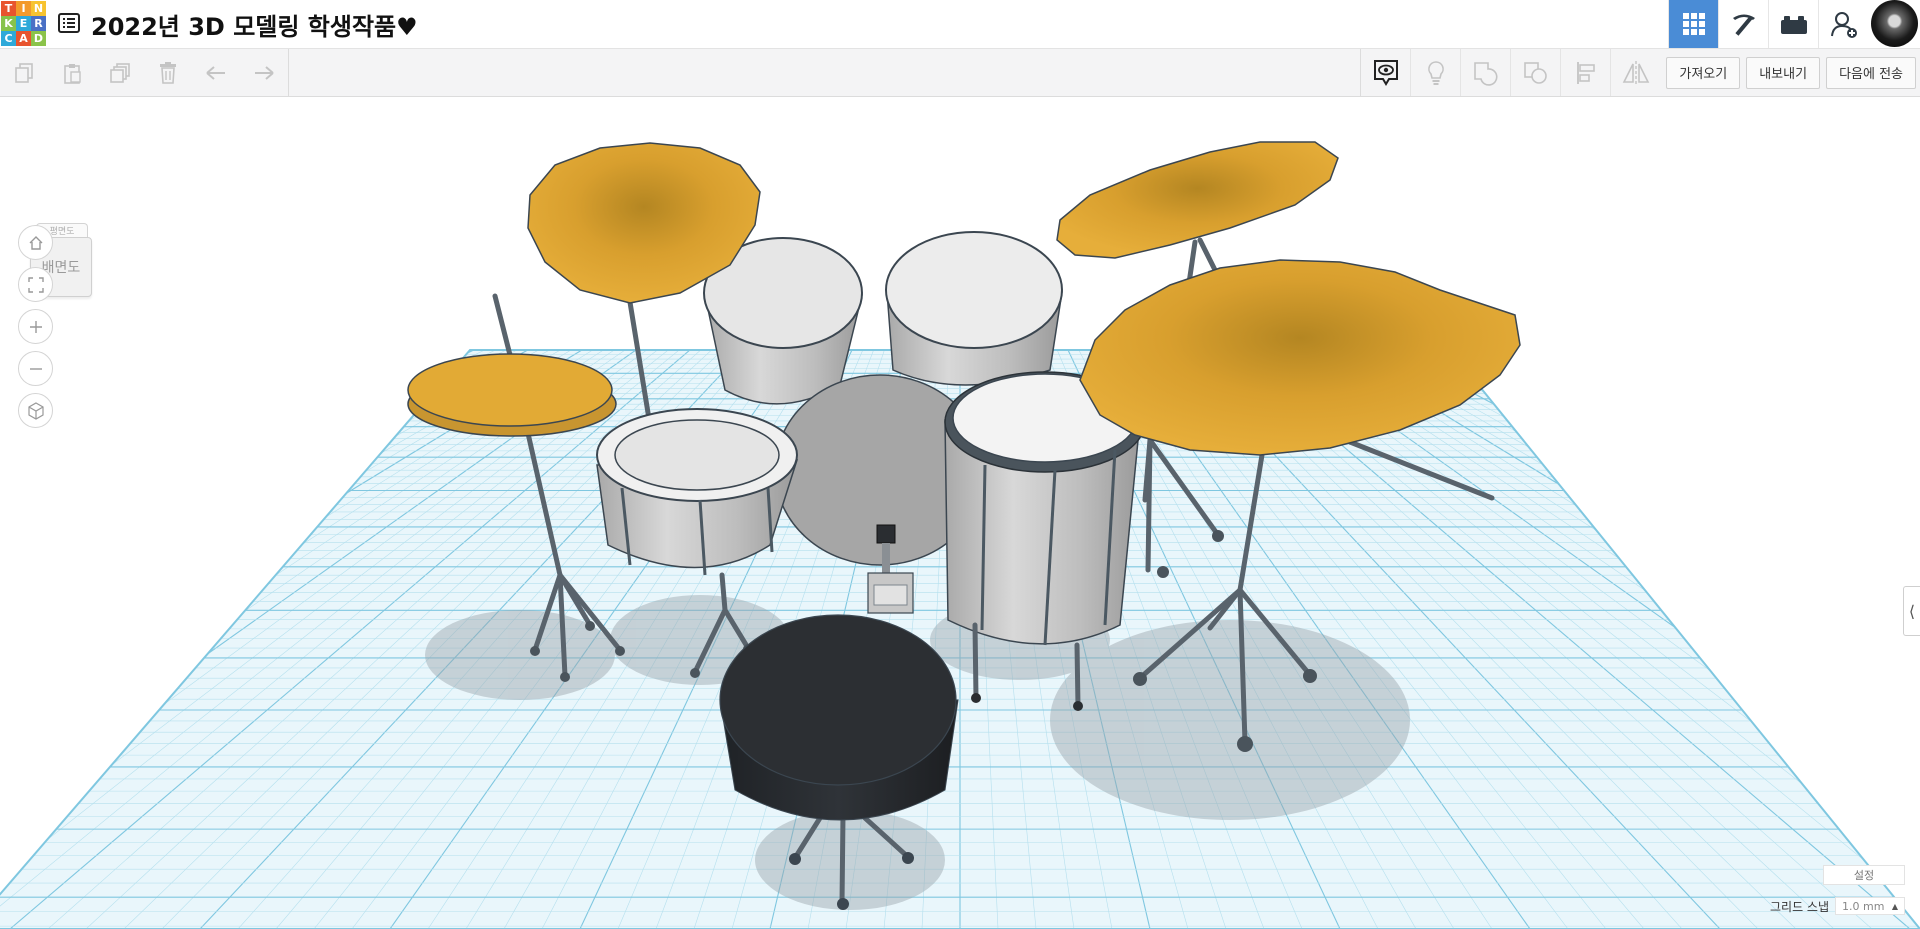 Image resolution: width=1920 pixels, height=929 pixels. What do you see at coordinates (1535, 72) in the screenshot?
I see `ungroup-icon` at bounding box center [1535, 72].